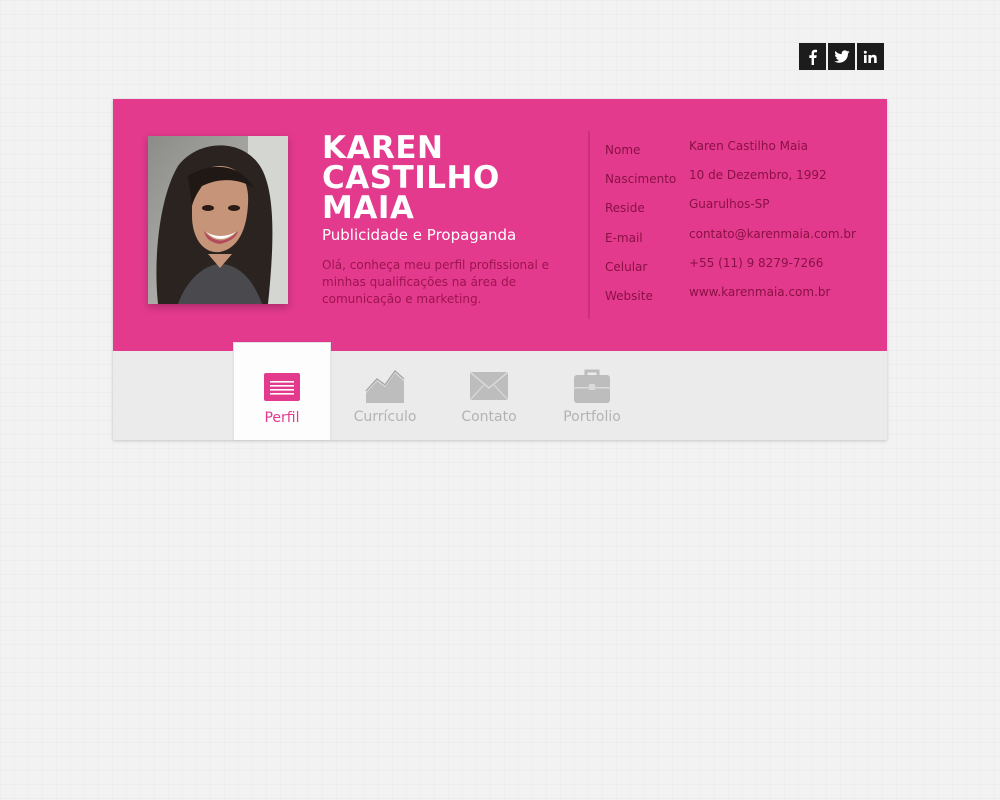 Image resolution: width=1000 pixels, height=800 pixels. Describe the element at coordinates (282, 387) in the screenshot. I see `profile-icon` at that location.